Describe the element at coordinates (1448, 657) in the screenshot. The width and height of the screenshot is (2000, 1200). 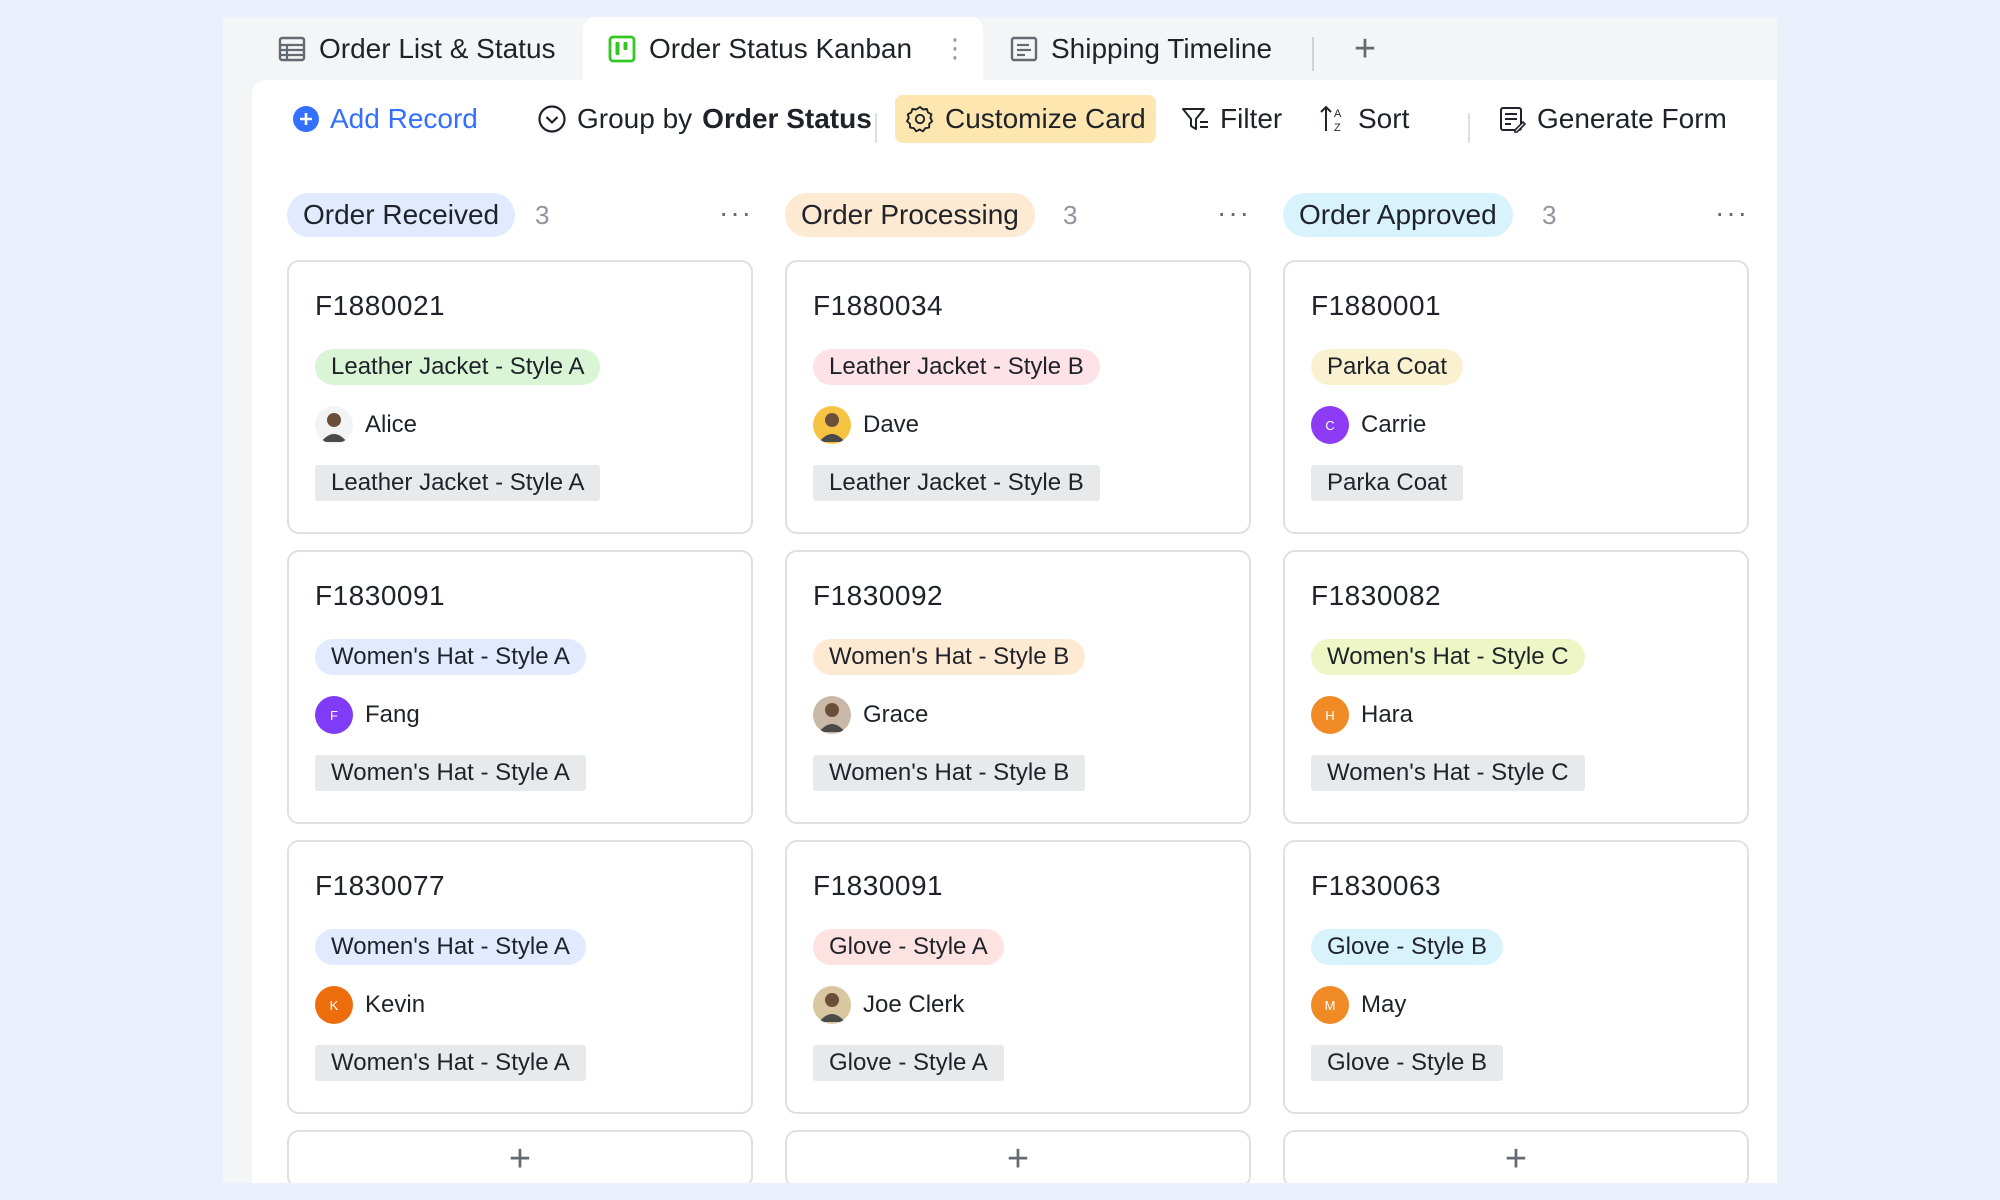
I see `product-tag: Women's Hat - Style C` at that location.